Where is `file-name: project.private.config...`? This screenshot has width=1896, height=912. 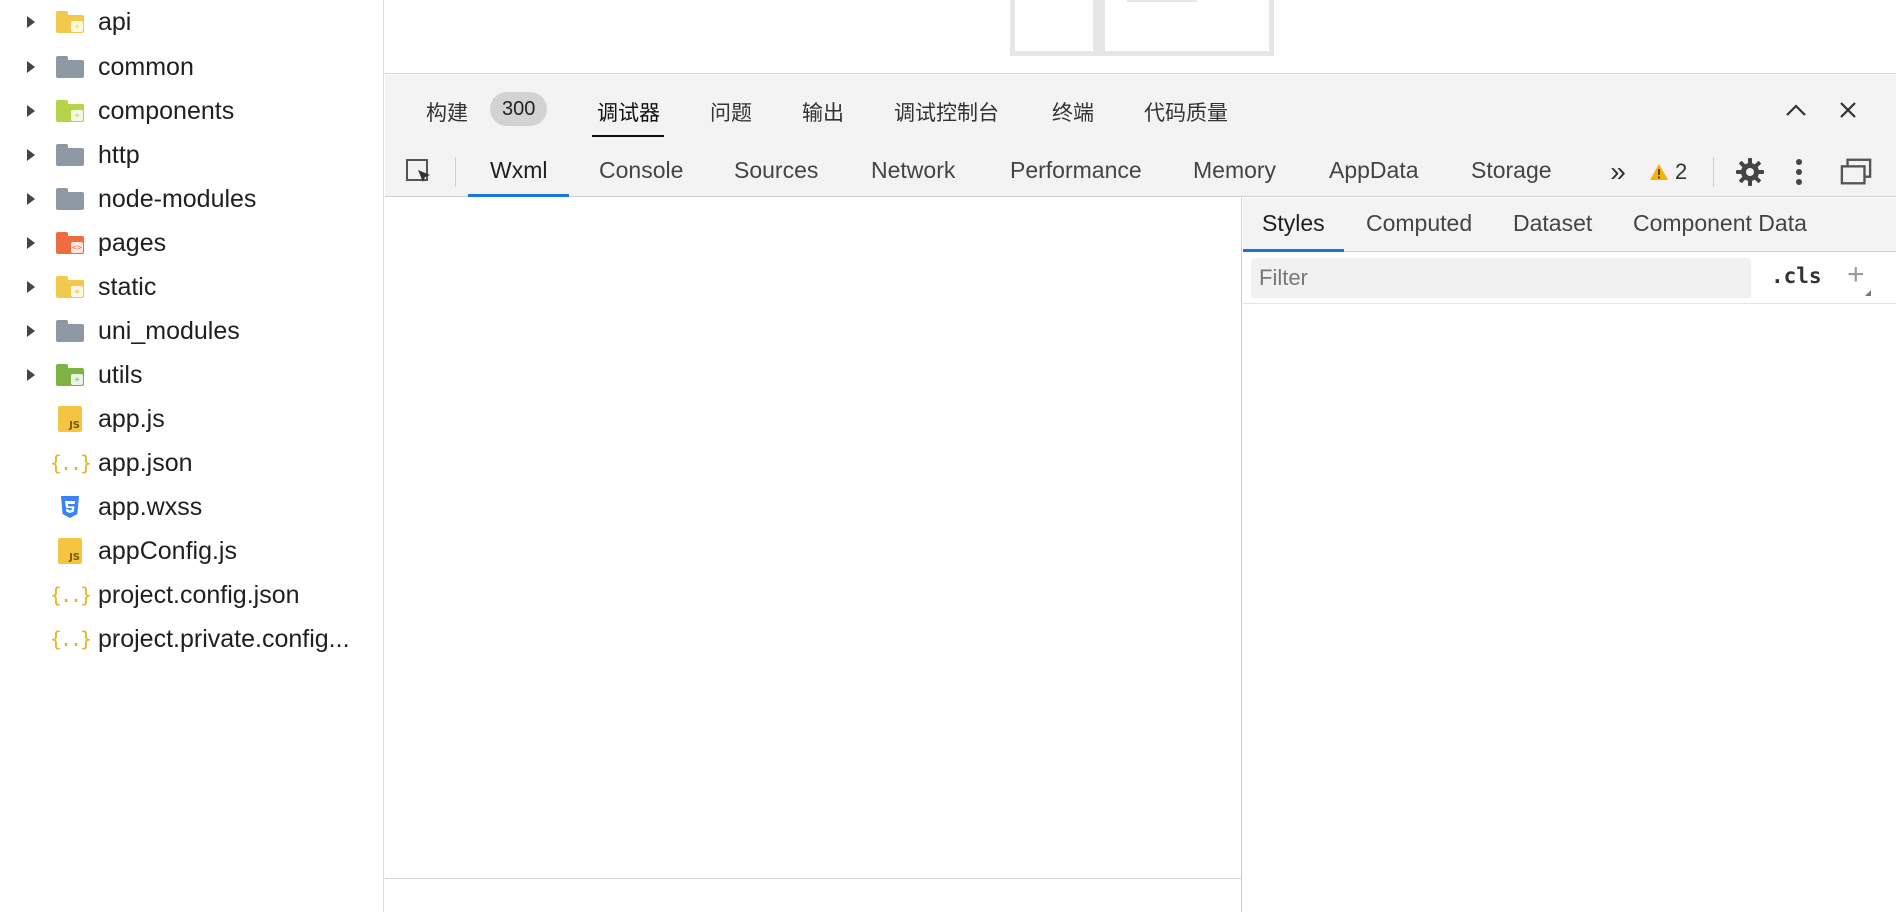
file-name: project.private.config... is located at coordinates (224, 638).